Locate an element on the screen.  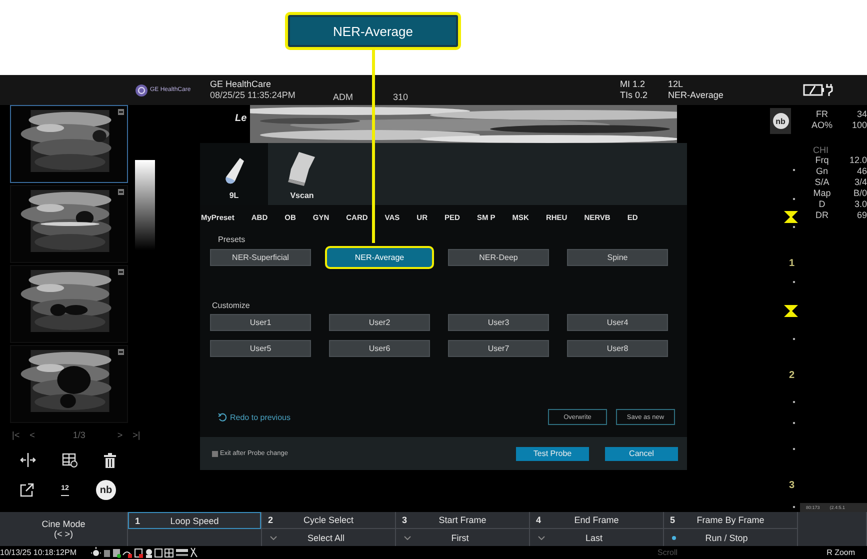
control-value: Last is located at coordinates (604, 537).